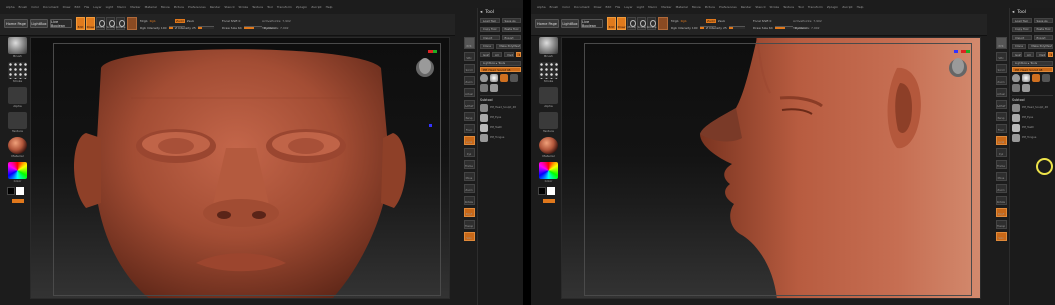  Describe the element at coordinates (179, 8) in the screenshot. I see `menu-item-picture: Picture` at that location.